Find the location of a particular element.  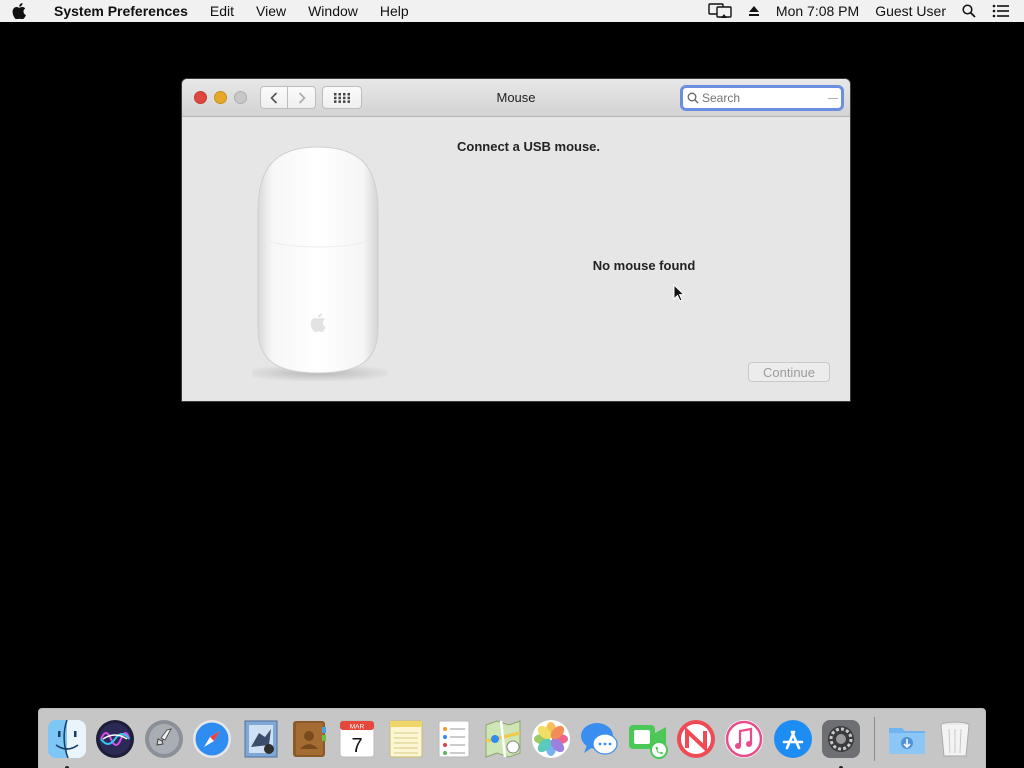

dock-downloads-icon is located at coordinates (907, 739).